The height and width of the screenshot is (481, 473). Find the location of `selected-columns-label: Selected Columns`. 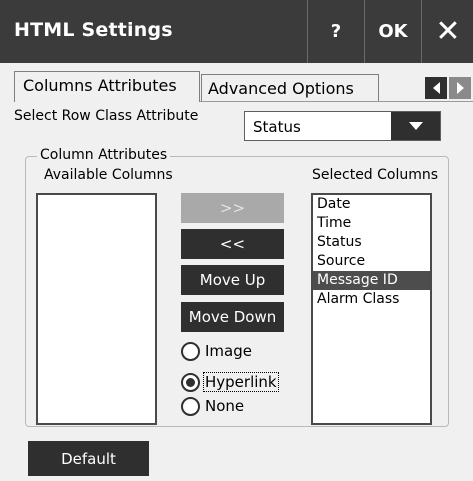

selected-columns-label: Selected Columns is located at coordinates (375, 175).